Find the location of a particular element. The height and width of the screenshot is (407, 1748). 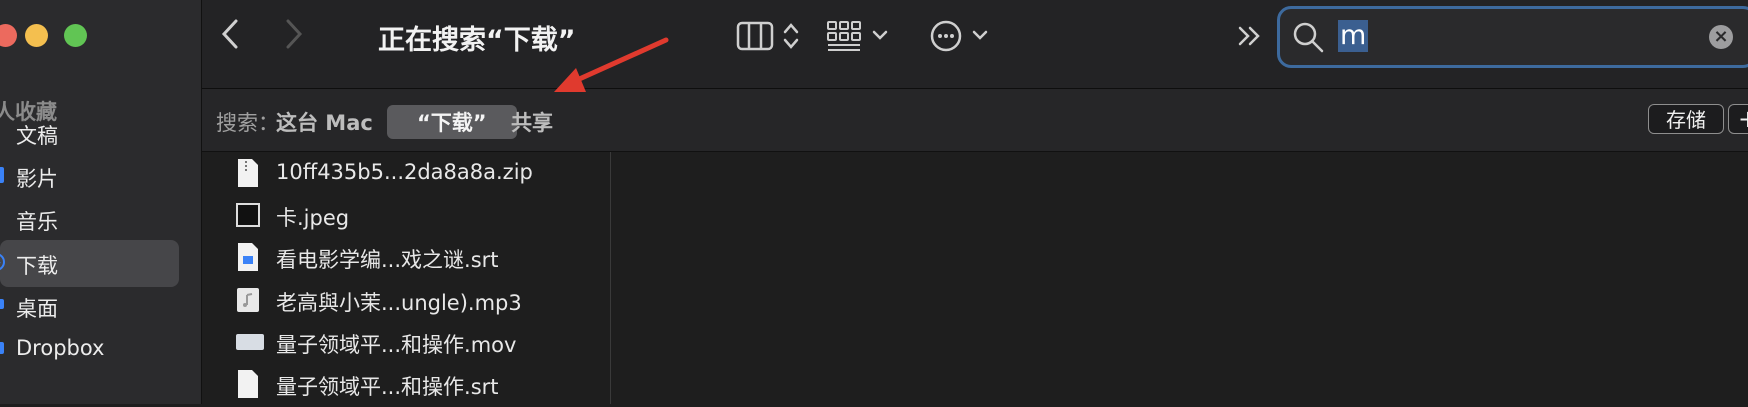

view-columns-button is located at coordinates (771, 38).